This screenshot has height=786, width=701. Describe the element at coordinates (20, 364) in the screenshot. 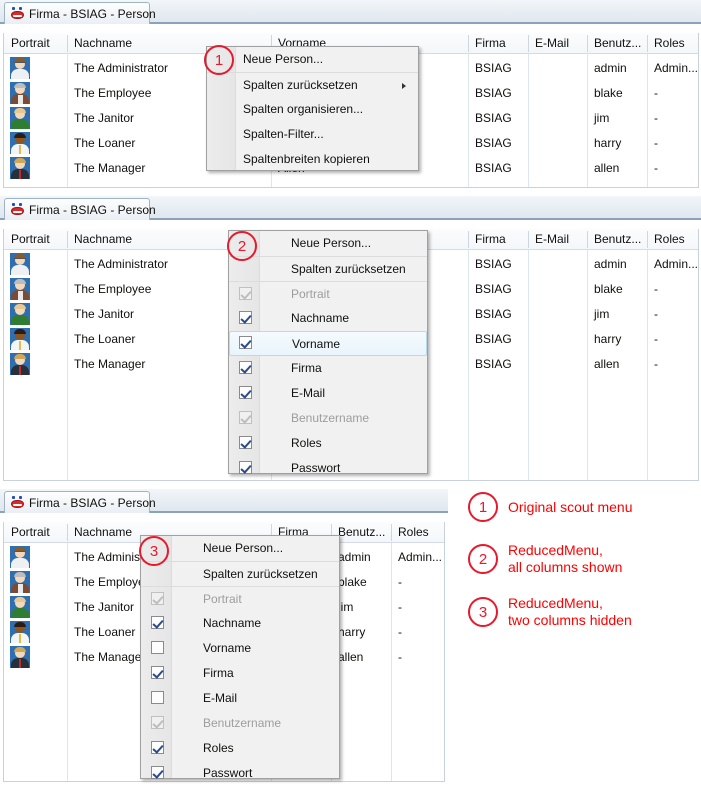

I see `avatar-manager` at that location.